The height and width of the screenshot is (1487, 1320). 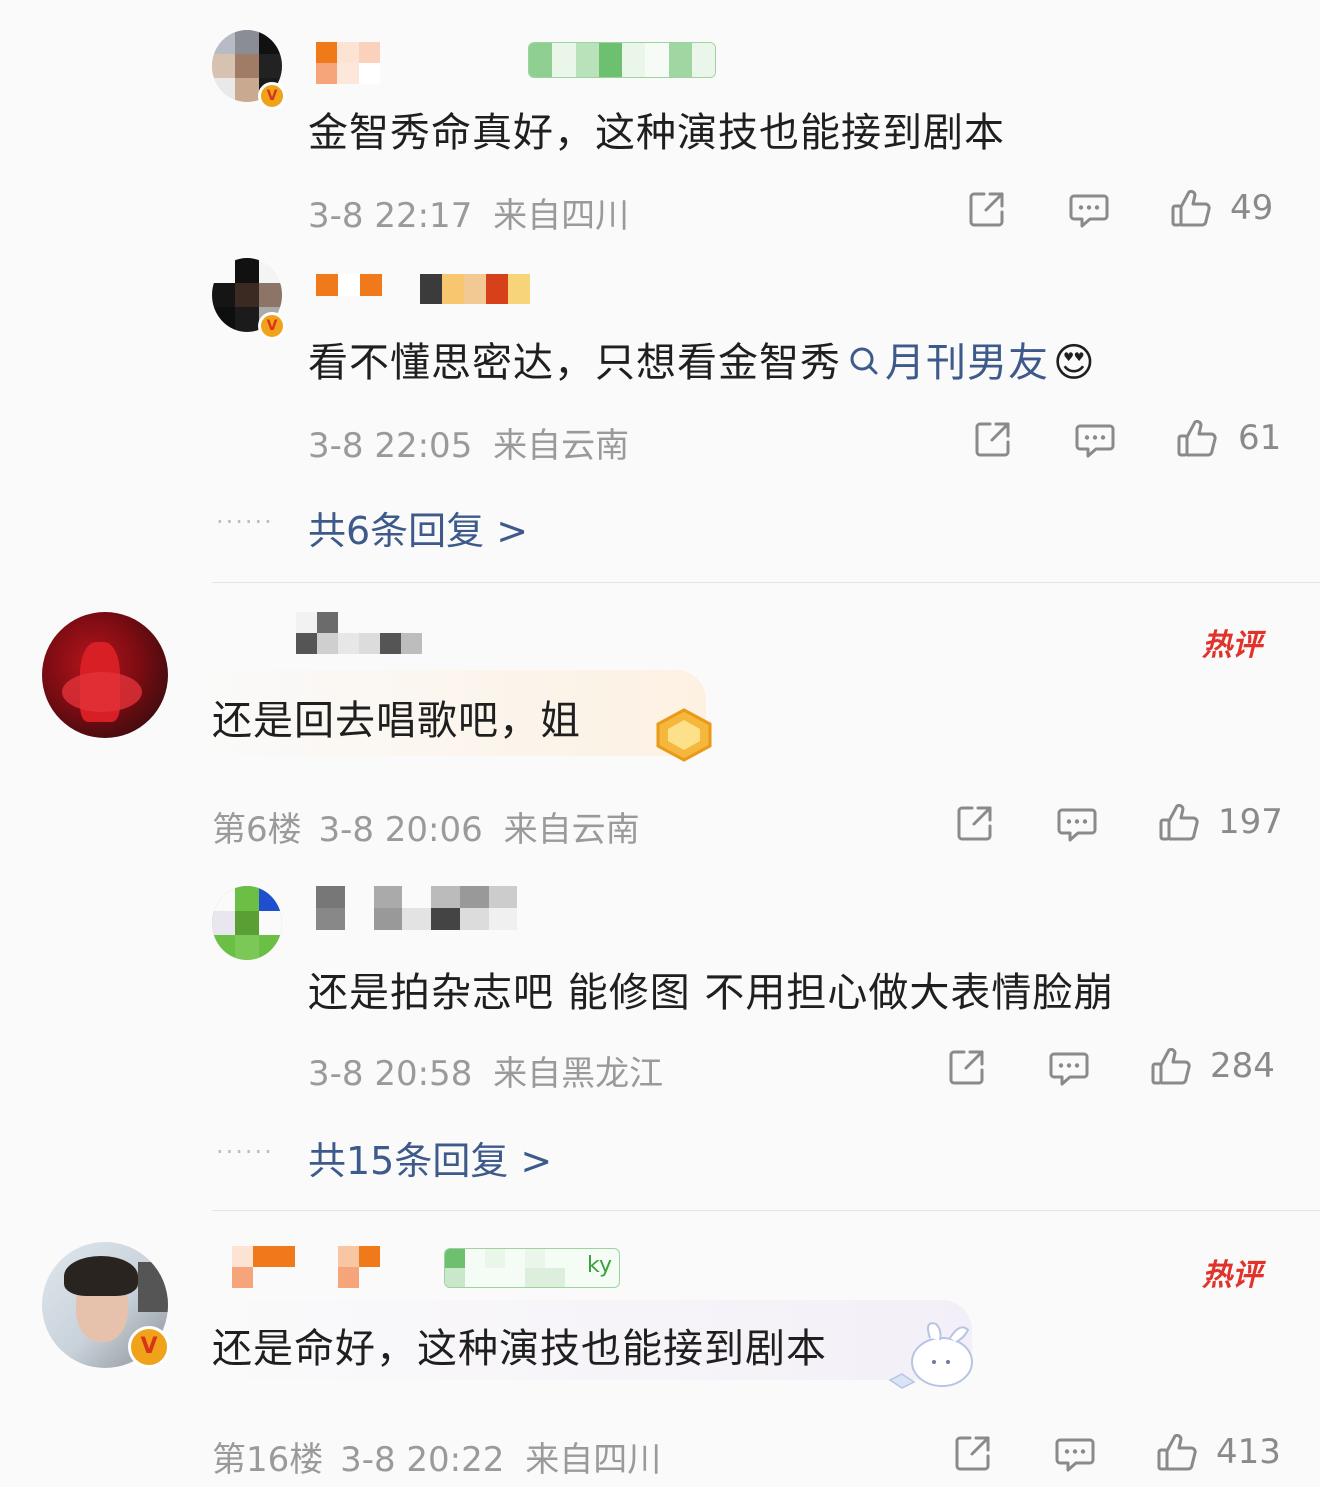 I want to click on comment-text-body: 看不懂思密达，只想看金智秀, so click(x=574, y=363).